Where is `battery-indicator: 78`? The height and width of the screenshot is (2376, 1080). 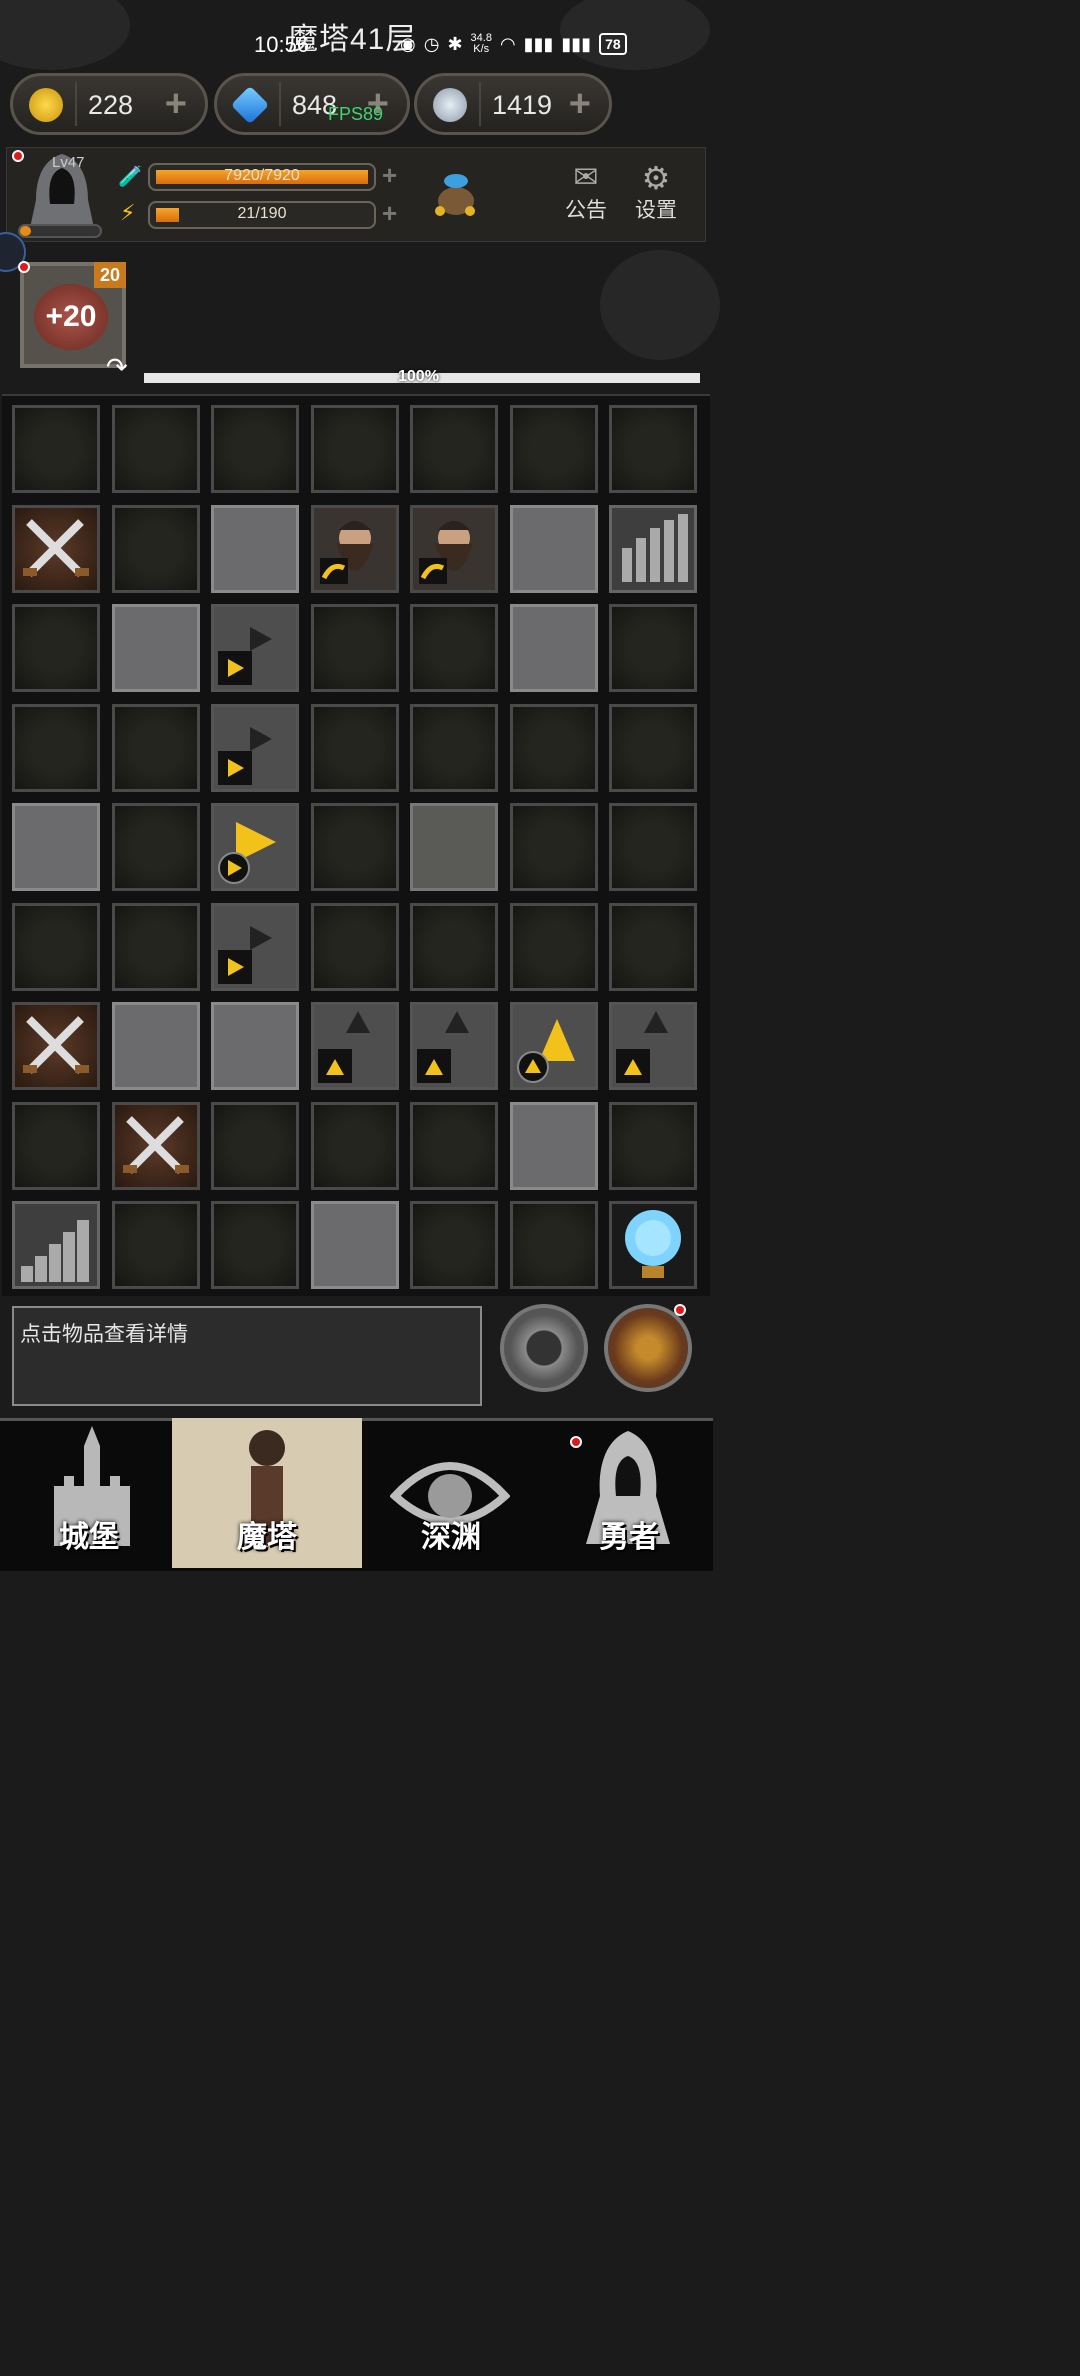
battery-indicator: 78 is located at coordinates (613, 44).